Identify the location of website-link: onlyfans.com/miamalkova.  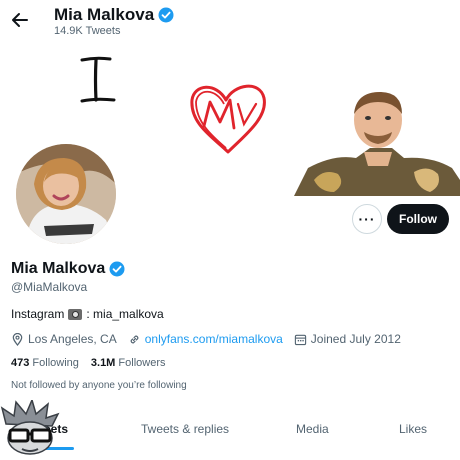
(214, 339).